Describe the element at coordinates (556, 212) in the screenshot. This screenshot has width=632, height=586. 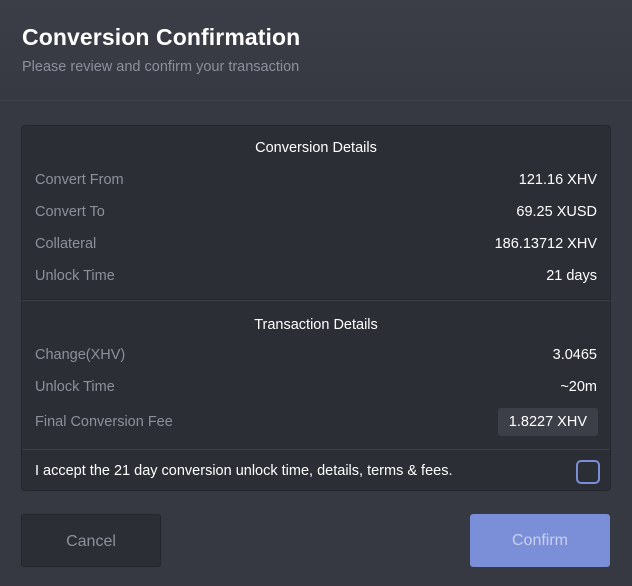
I see `convert-to-value: 69.25 XUSD` at that location.